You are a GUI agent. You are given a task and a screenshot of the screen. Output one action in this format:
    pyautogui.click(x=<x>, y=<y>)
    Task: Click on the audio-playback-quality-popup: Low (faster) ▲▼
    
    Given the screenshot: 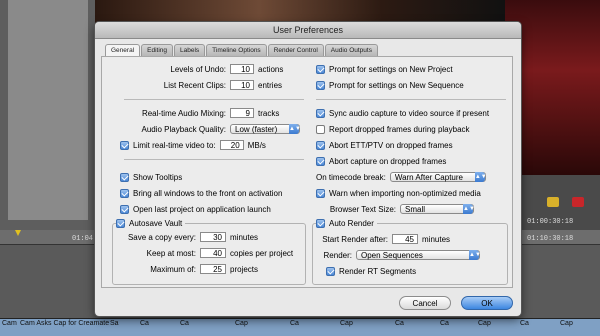 What is the action you would take?
    pyautogui.click(x=265, y=129)
    